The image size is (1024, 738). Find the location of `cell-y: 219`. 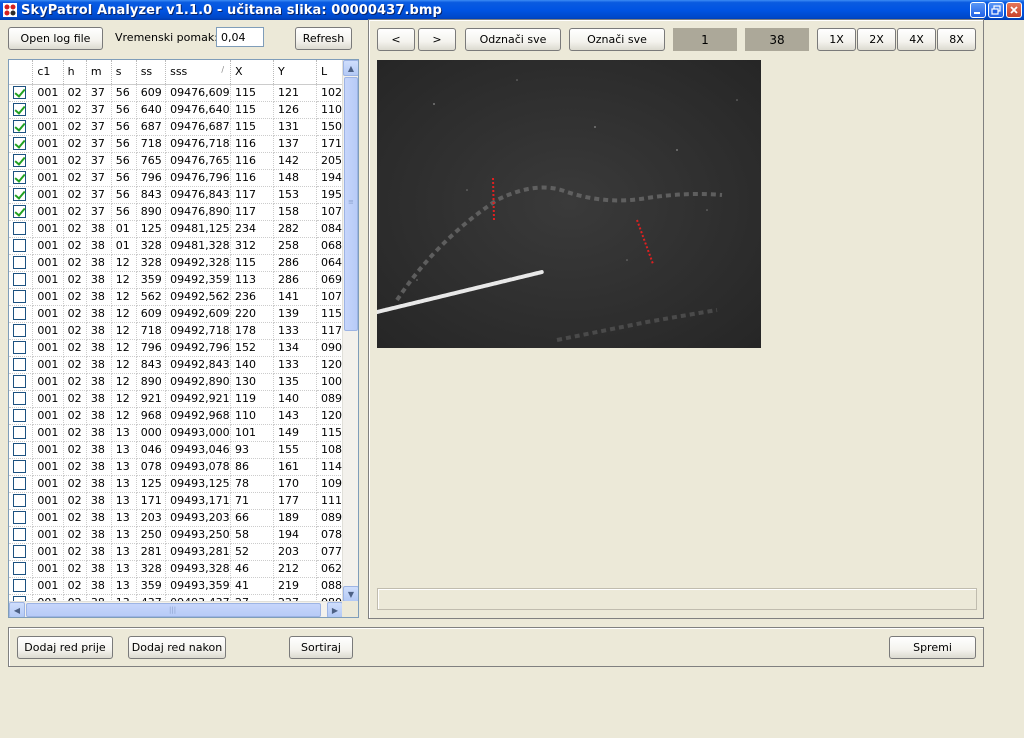

cell-y: 219 is located at coordinates (295, 586).